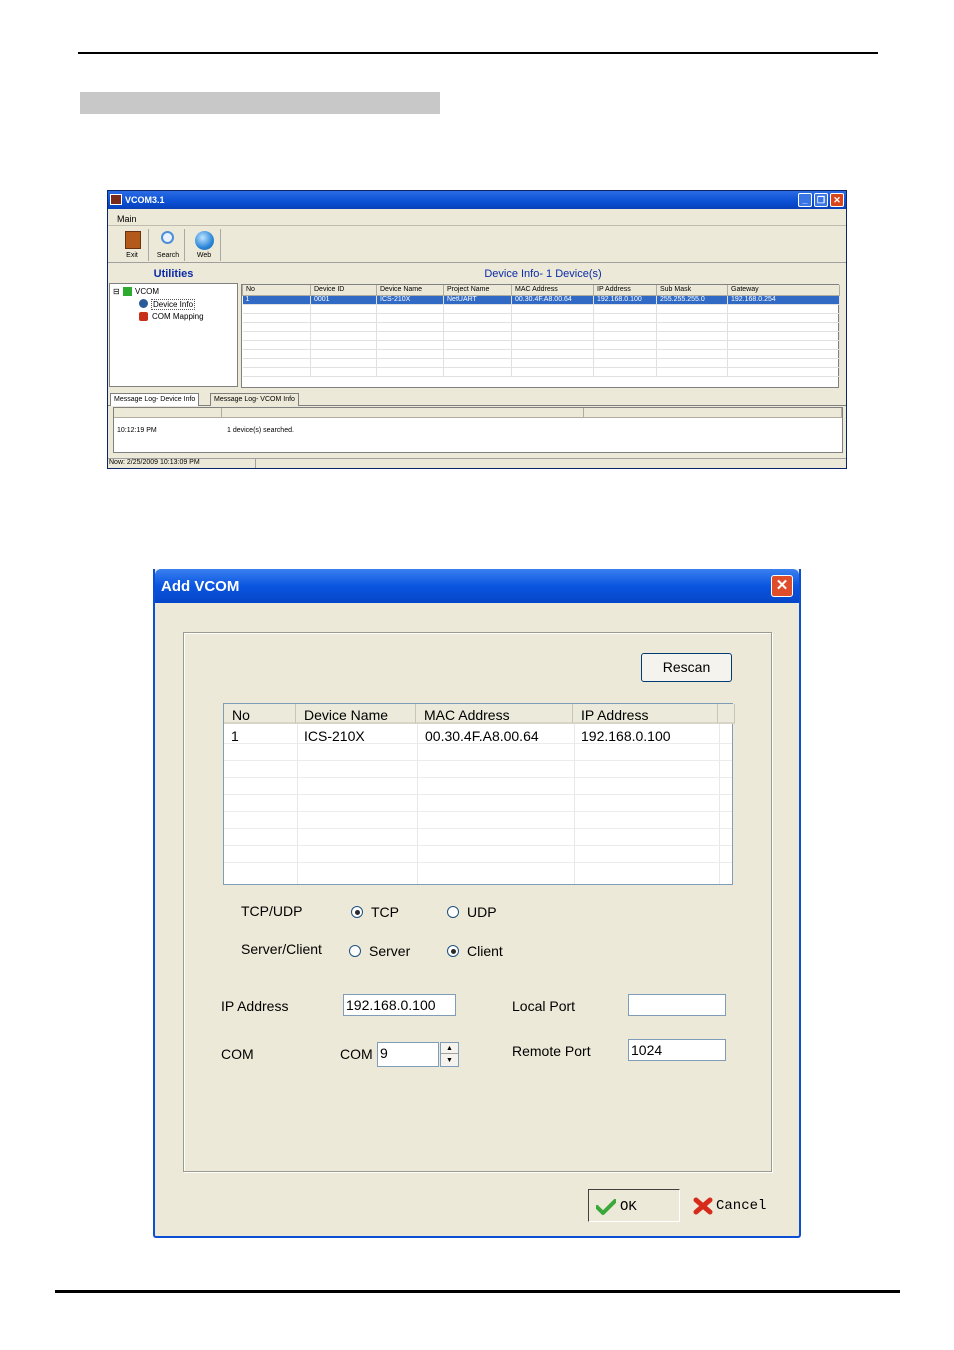 The image size is (954, 1350). What do you see at coordinates (343, 290) in the screenshot?
I see `col-device-id: Device ID` at bounding box center [343, 290].